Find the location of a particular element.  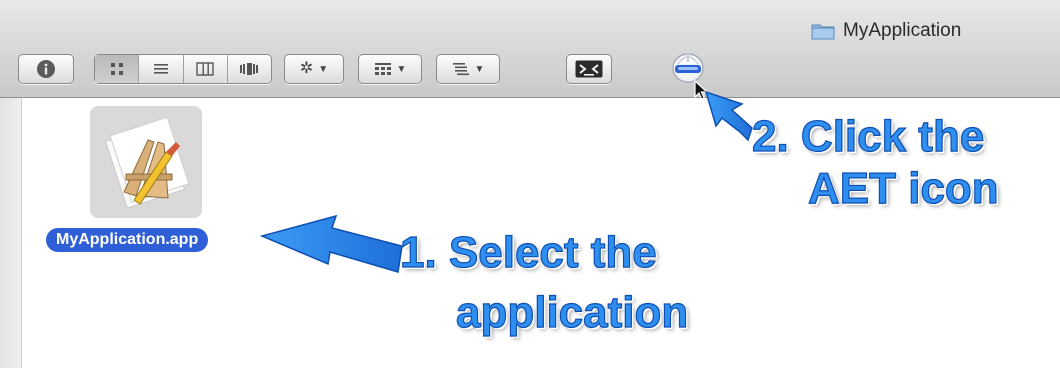

sort-menu-button: ▼ is located at coordinates (468, 69).